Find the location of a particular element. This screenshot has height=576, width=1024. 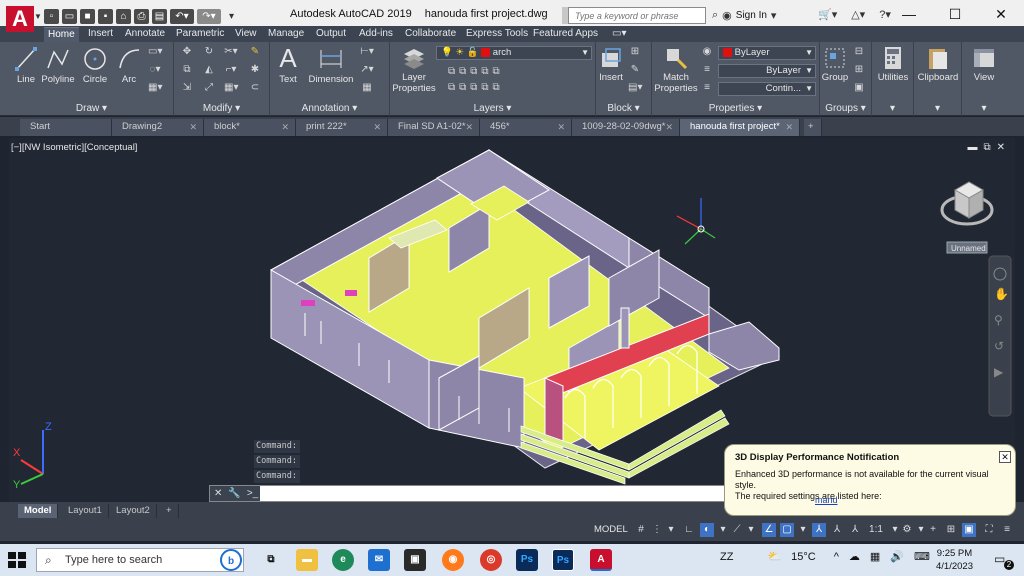

auto-scale-icon: ⅄ is located at coordinates (837, 530).